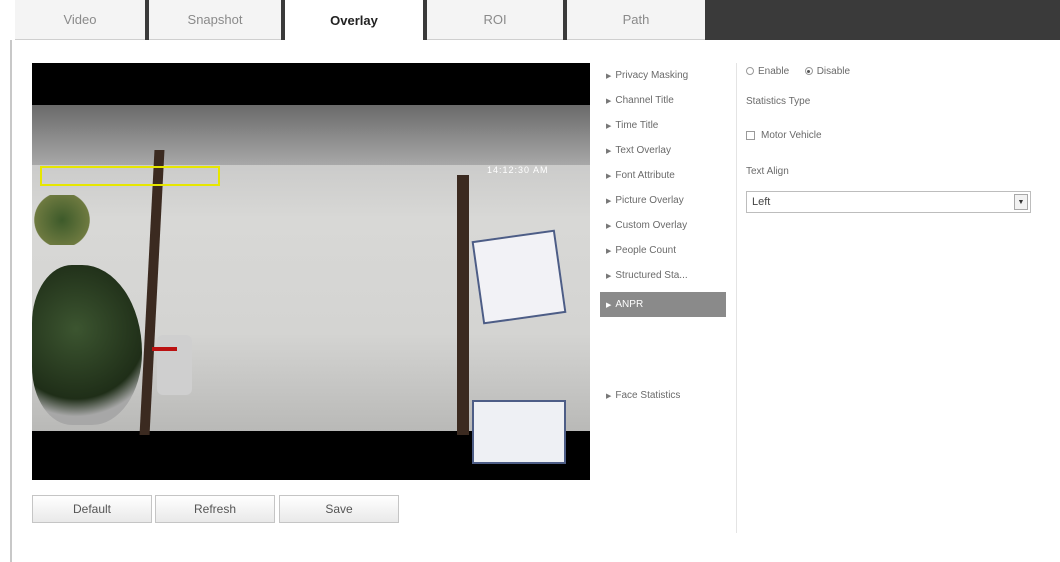 The height and width of the screenshot is (562, 1060). Describe the element at coordinates (663, 75) in the screenshot. I see `menu-item-privacy-masking: ▶ Privacy Masking` at that location.